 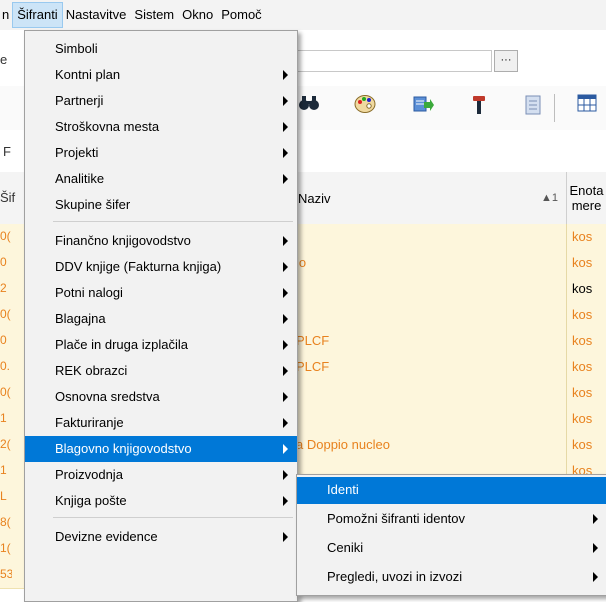 I want to click on row-code: 0, so click(x=3, y=340).